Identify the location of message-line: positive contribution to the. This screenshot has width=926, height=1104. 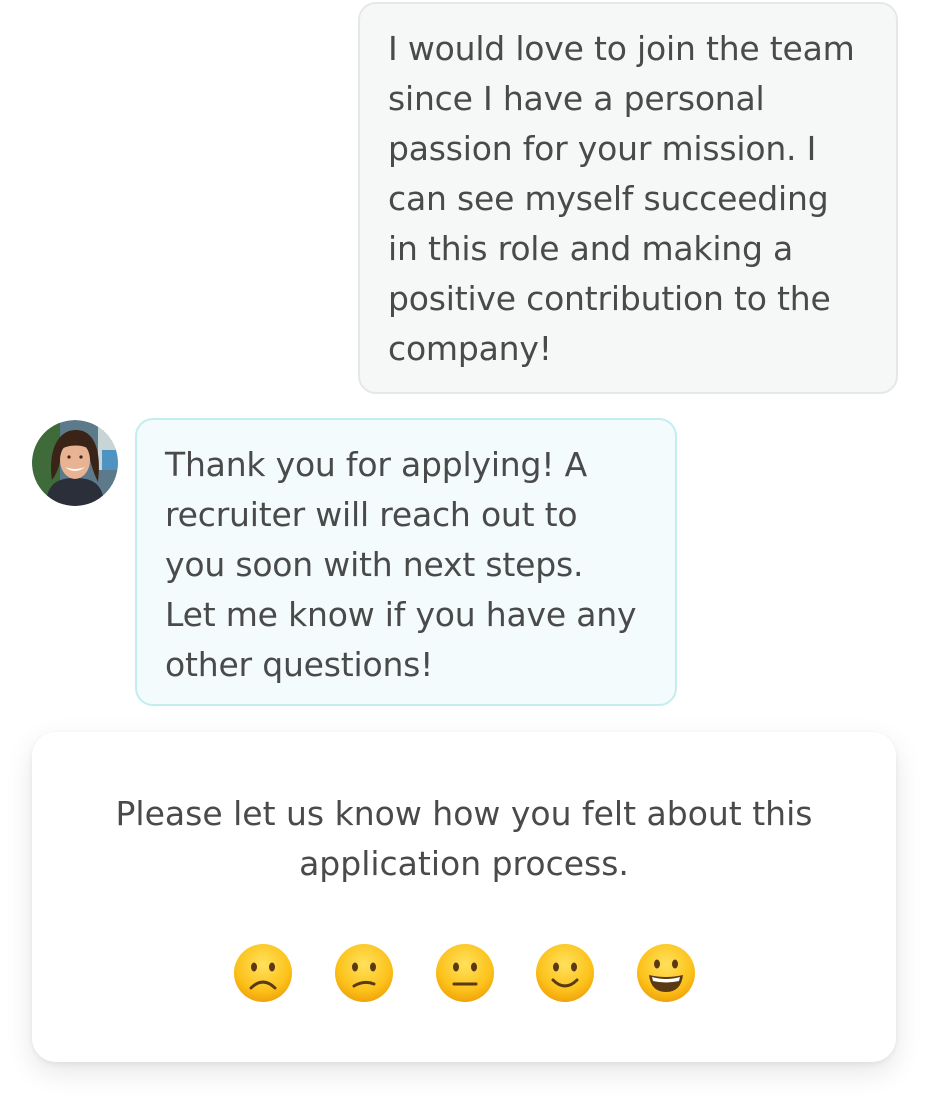
(609, 298).